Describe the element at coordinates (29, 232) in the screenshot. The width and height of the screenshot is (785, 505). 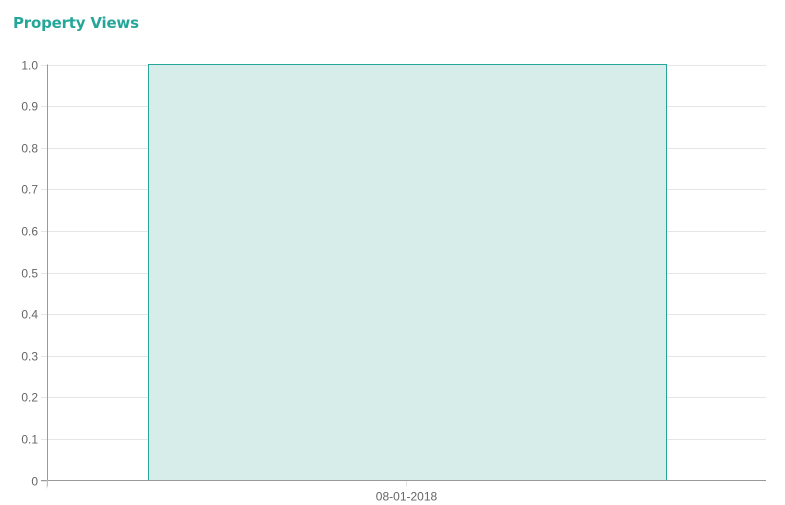
I see `y-tick-label: 0.6` at that location.